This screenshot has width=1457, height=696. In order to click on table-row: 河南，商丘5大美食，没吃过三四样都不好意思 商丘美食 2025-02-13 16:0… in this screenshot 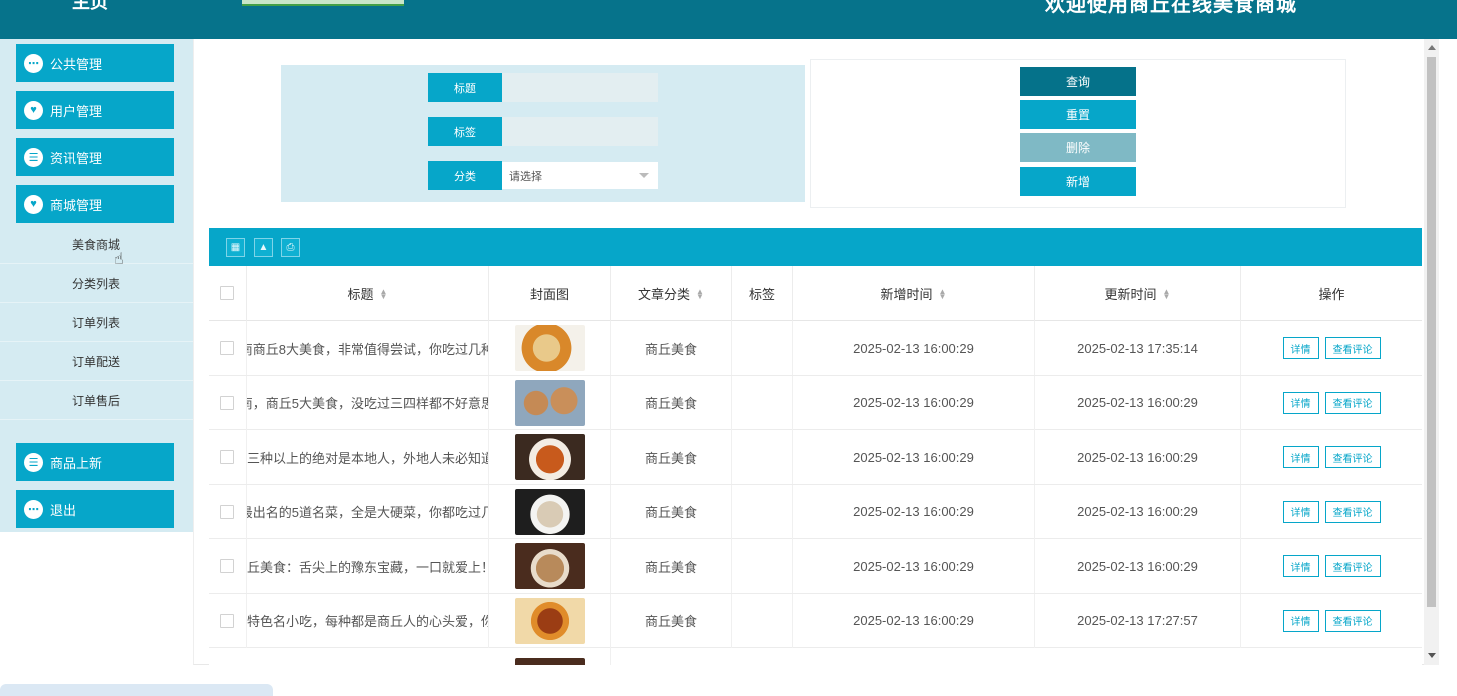, I will do `click(815, 402)`.